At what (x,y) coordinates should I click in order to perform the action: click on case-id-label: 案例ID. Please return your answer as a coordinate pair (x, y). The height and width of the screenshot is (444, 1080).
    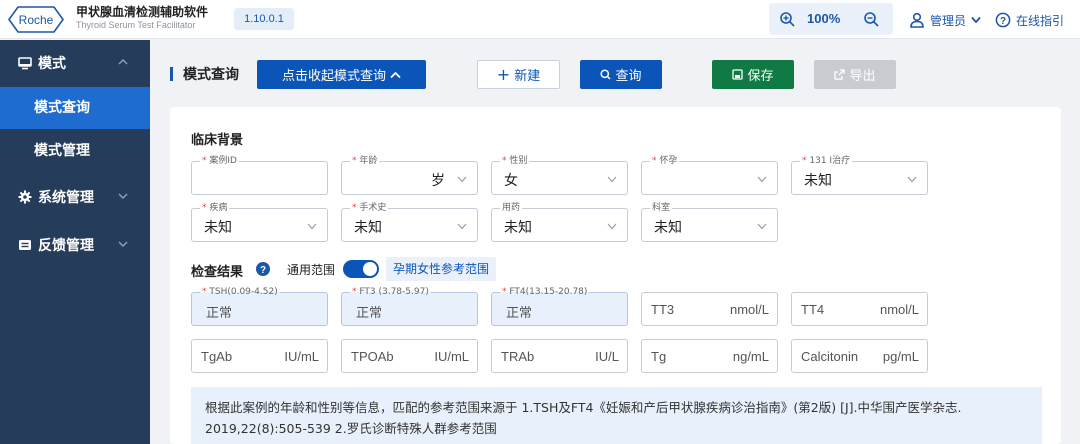
    Looking at the image, I should click on (223, 161).